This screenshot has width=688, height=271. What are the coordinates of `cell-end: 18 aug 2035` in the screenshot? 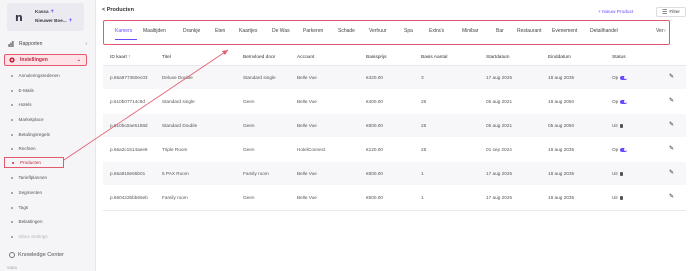 It's located at (561, 149).